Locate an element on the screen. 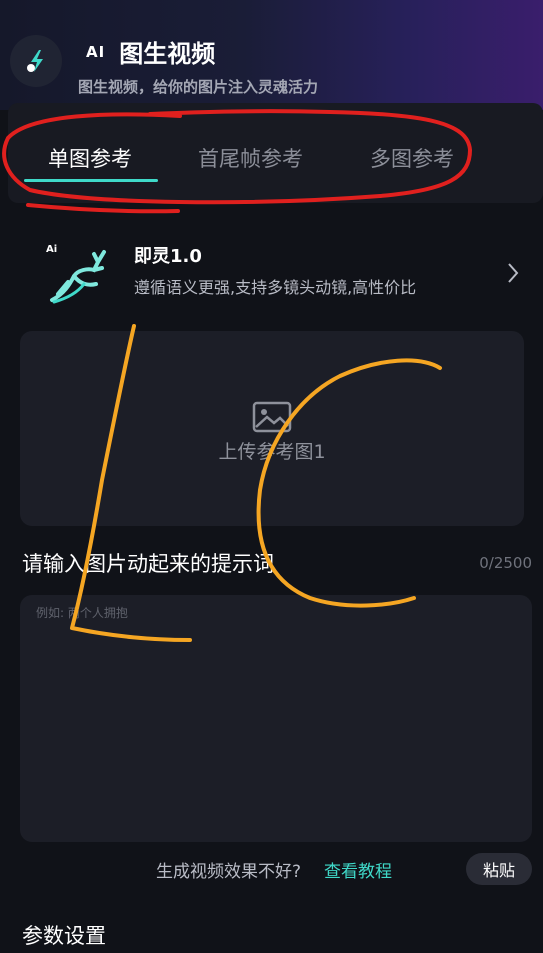  app-logo-icon is located at coordinates (35, 61).